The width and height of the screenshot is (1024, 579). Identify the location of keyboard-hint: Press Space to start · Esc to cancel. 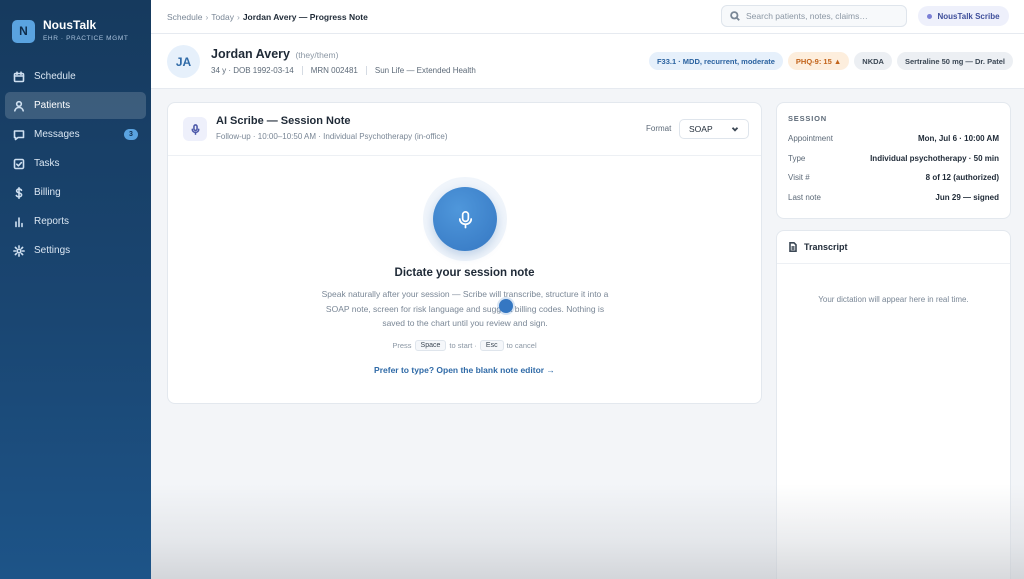
(464, 345).